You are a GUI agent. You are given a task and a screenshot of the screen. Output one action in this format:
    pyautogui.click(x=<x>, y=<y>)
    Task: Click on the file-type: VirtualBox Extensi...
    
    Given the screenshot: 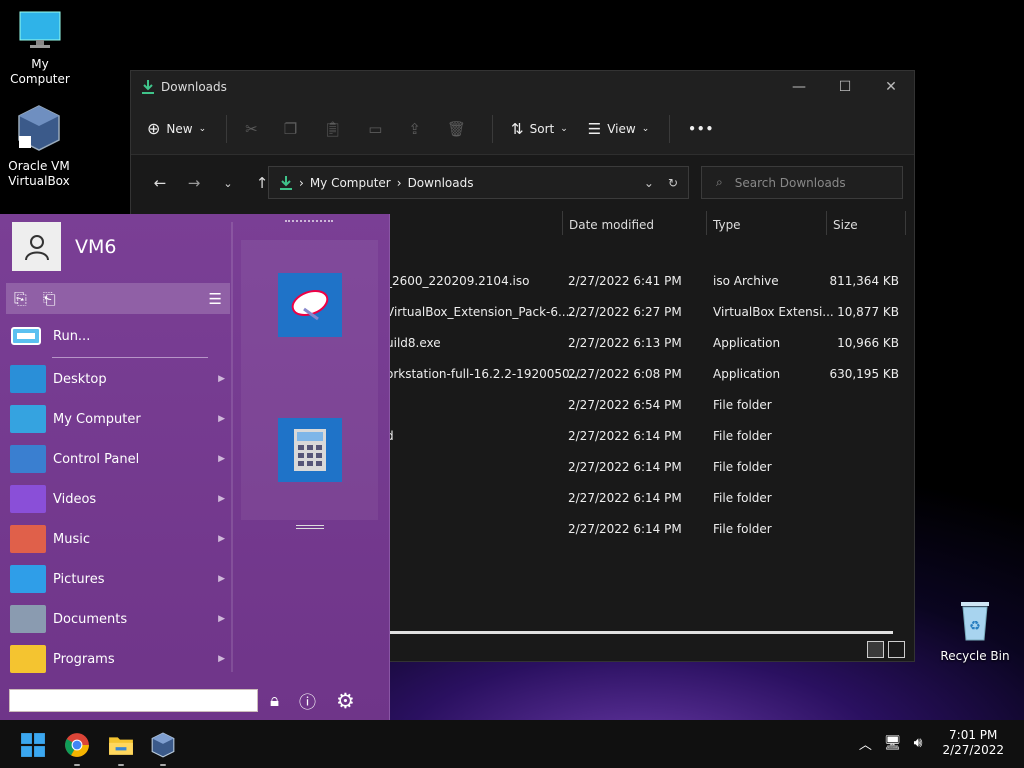 What is the action you would take?
    pyautogui.click(x=773, y=312)
    